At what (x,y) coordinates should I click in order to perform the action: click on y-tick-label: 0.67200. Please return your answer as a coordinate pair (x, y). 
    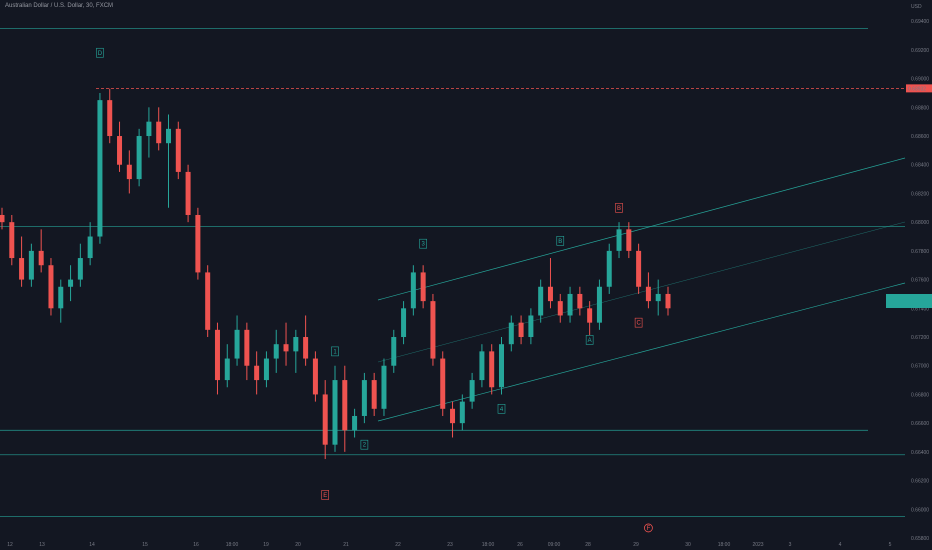
    Looking at the image, I should click on (920, 338).